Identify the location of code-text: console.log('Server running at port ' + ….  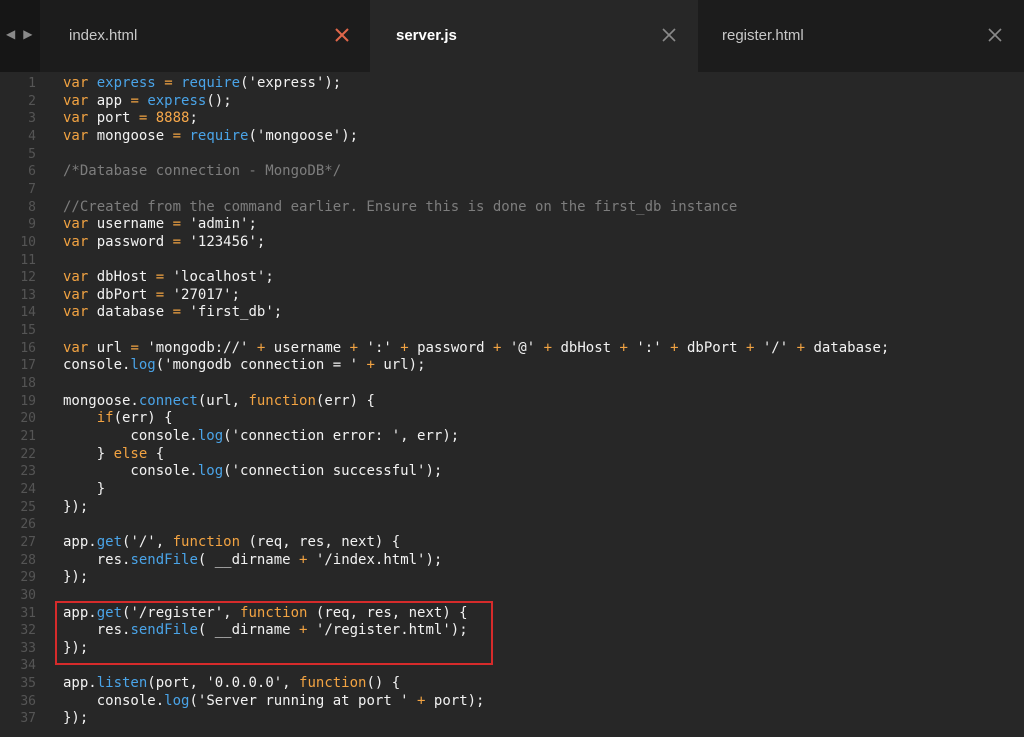
(274, 700).